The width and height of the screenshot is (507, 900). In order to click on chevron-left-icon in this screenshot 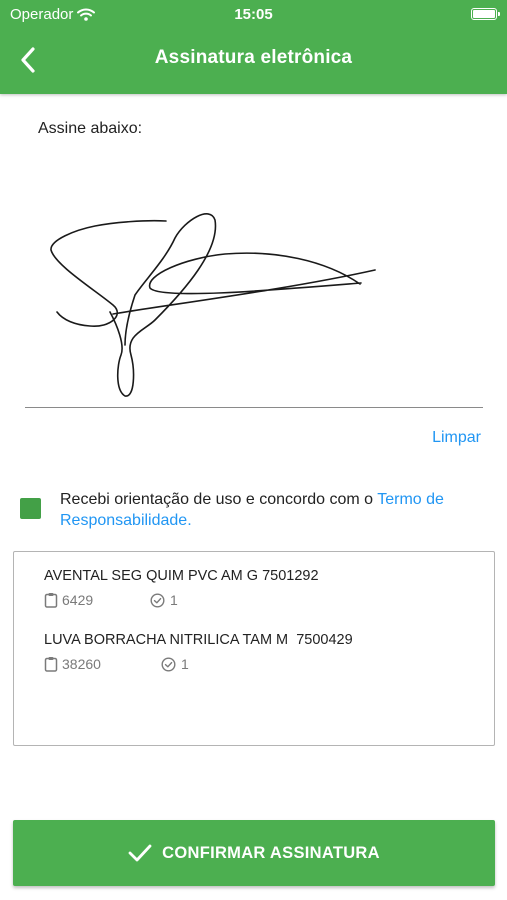, I will do `click(28, 60)`.